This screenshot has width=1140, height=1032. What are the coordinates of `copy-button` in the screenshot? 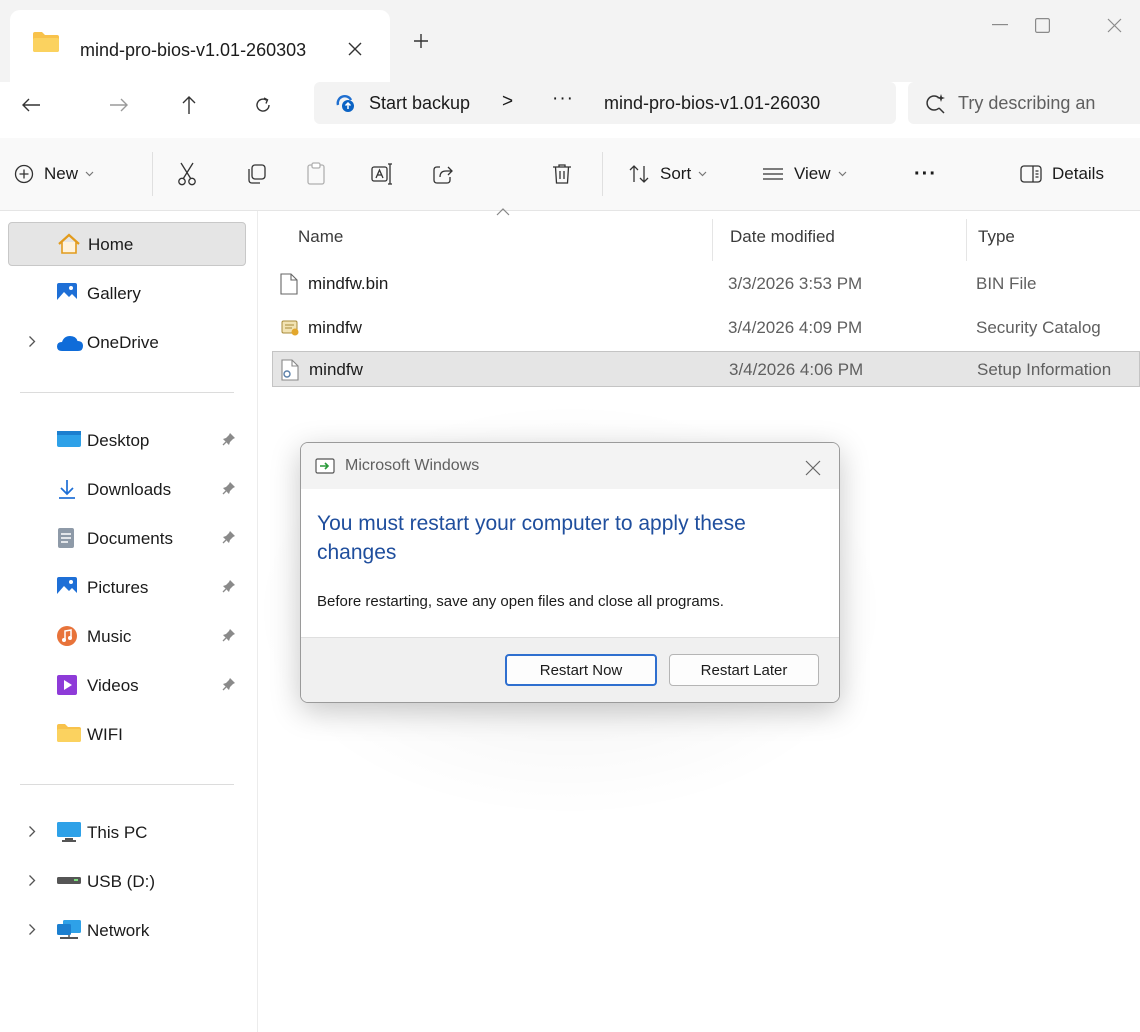 It's located at (257, 174).